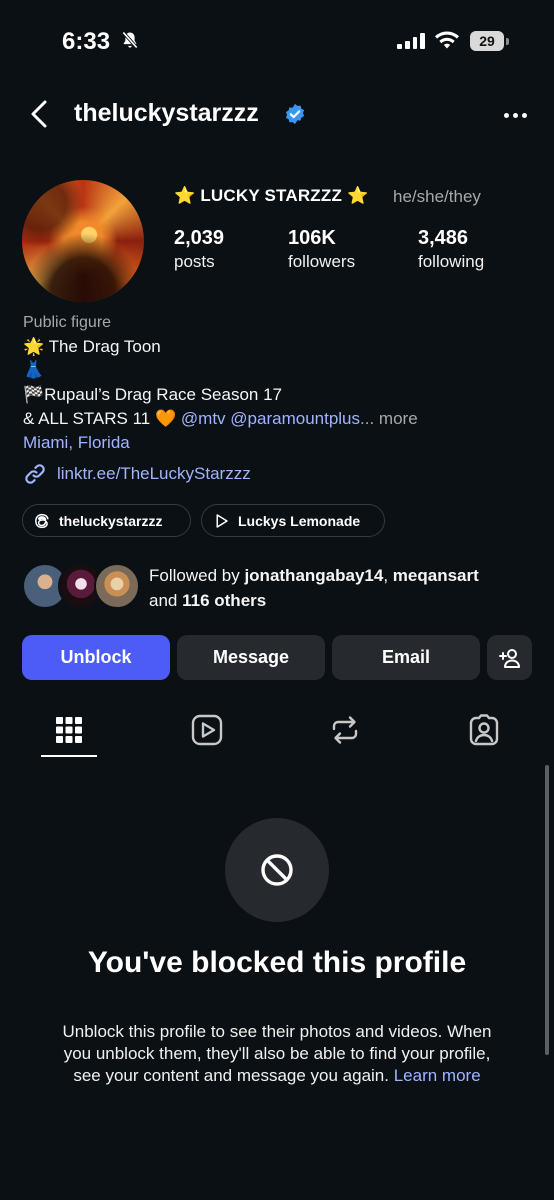  I want to click on reels-icon, so click(207, 730).